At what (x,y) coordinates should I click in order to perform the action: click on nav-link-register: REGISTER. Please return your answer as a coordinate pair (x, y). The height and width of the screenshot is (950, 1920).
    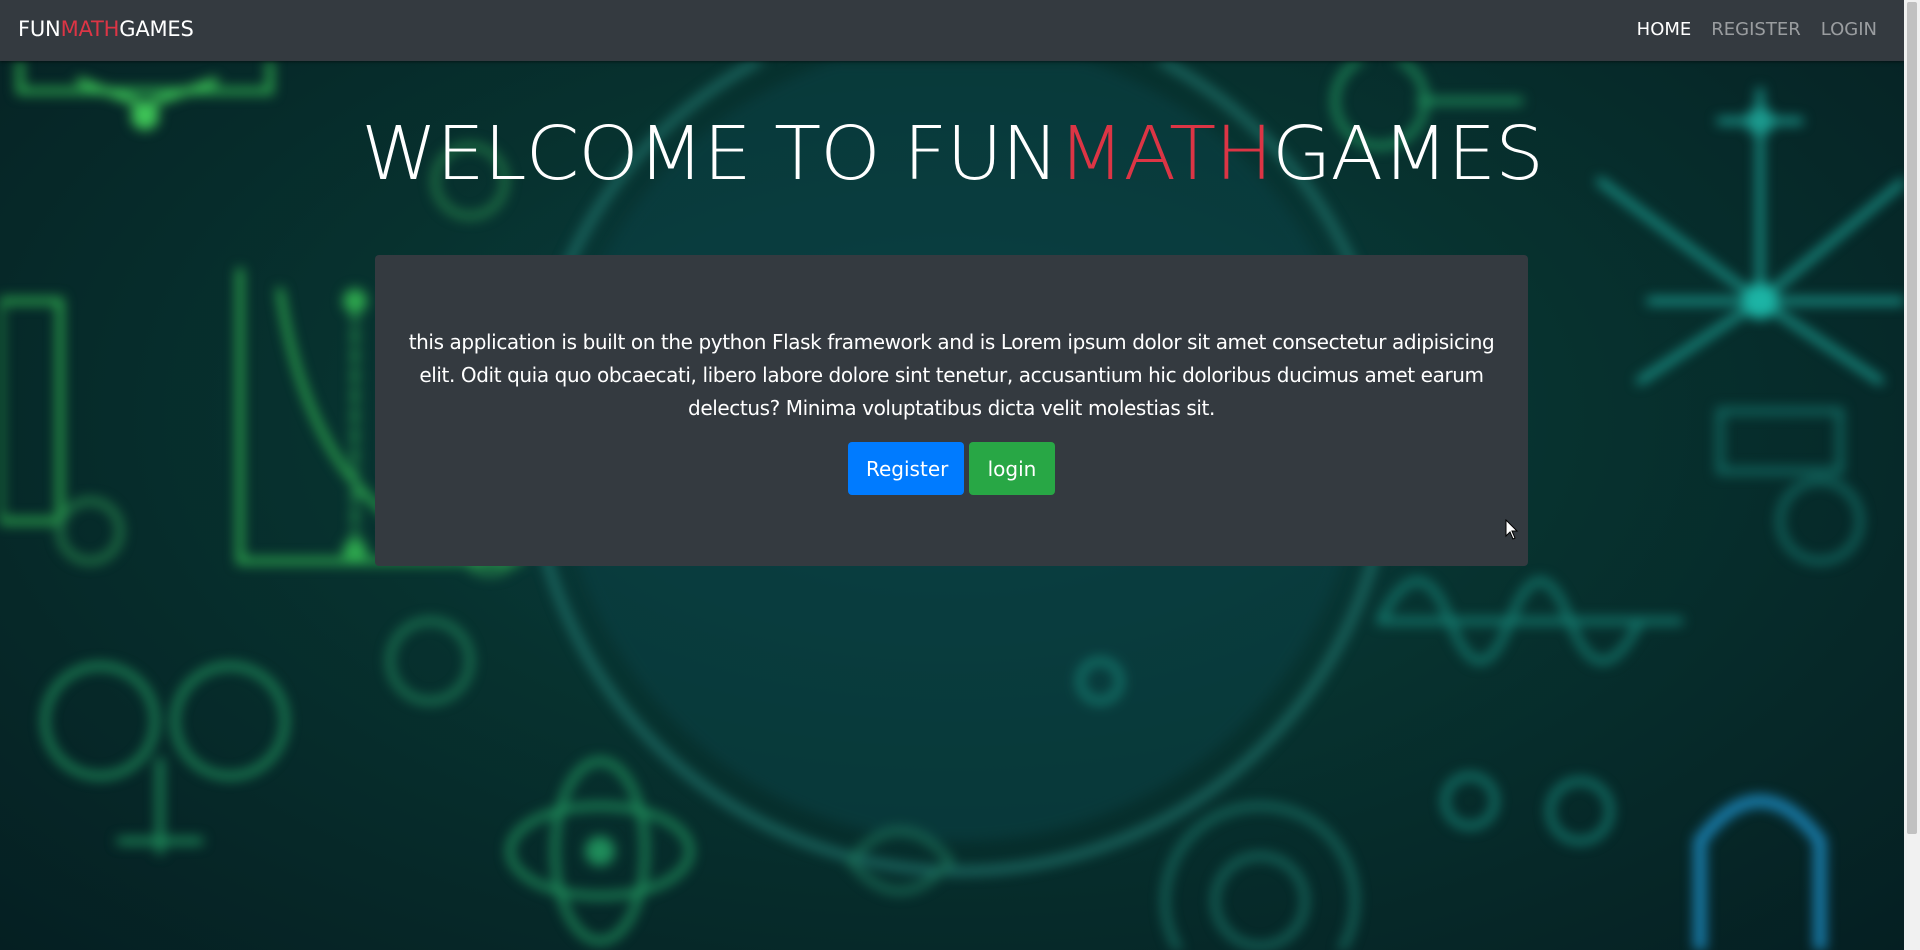
    Looking at the image, I should click on (1755, 29).